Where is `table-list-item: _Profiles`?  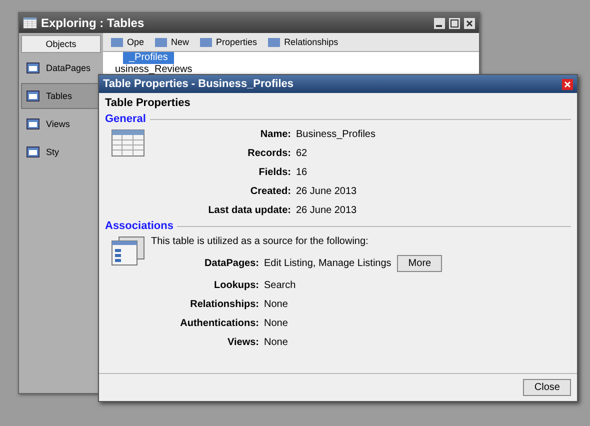 table-list-item: _Profiles is located at coordinates (148, 58).